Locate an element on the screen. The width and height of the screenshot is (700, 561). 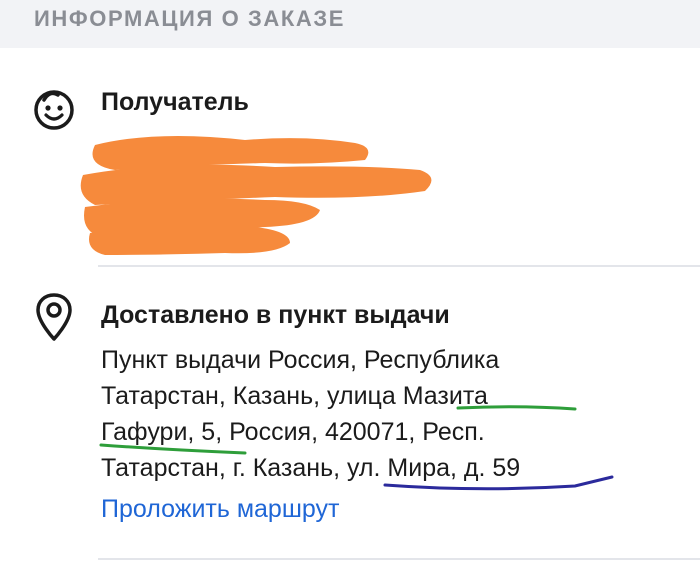
address-line: Пункт выдачи Россия, Республика is located at coordinates (300, 360).